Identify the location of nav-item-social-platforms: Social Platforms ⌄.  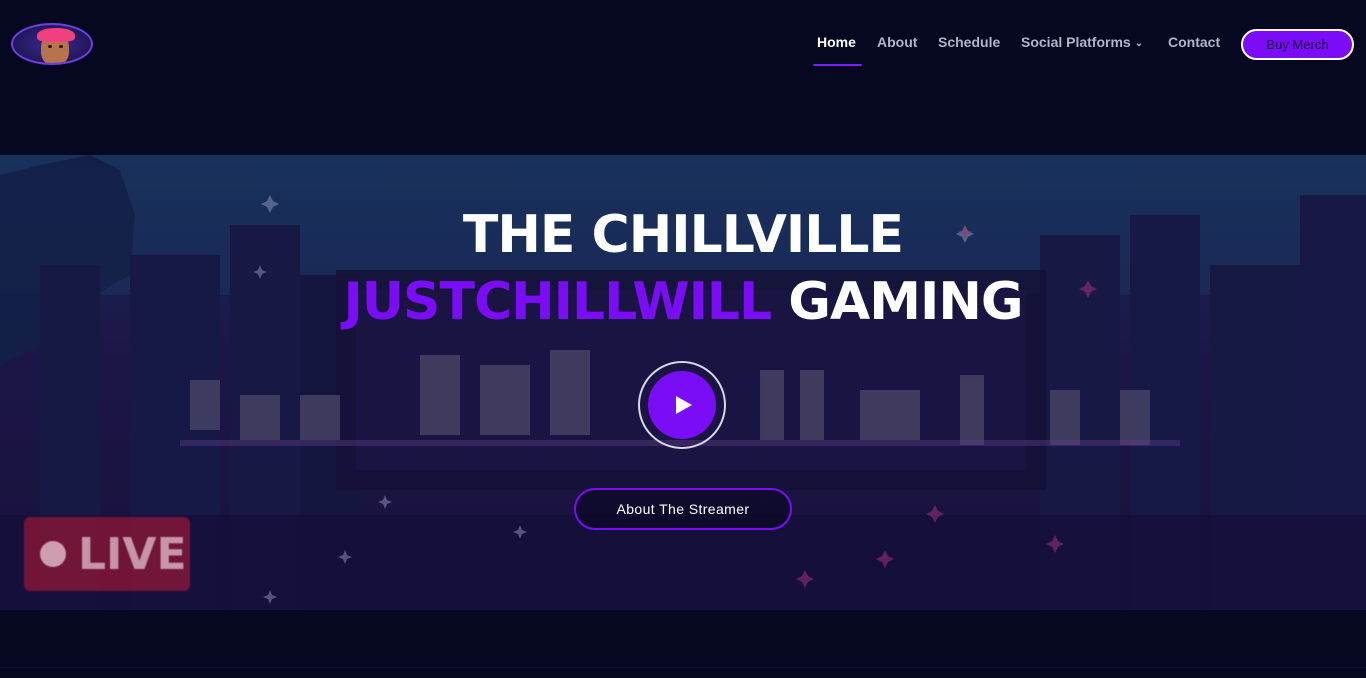
(1082, 42).